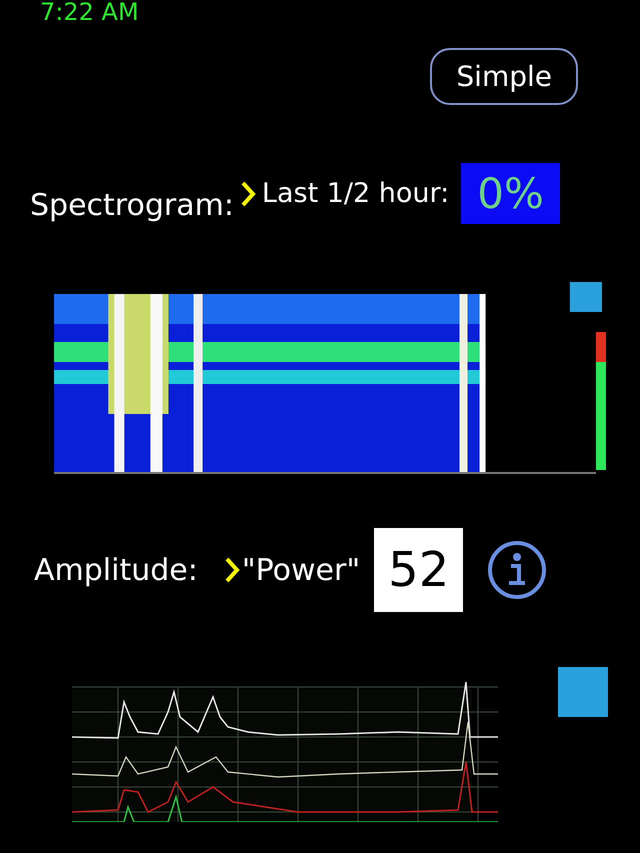 The height and width of the screenshot is (853, 640). Describe the element at coordinates (116, 570) in the screenshot. I see `section-label: Amplitude:` at that location.